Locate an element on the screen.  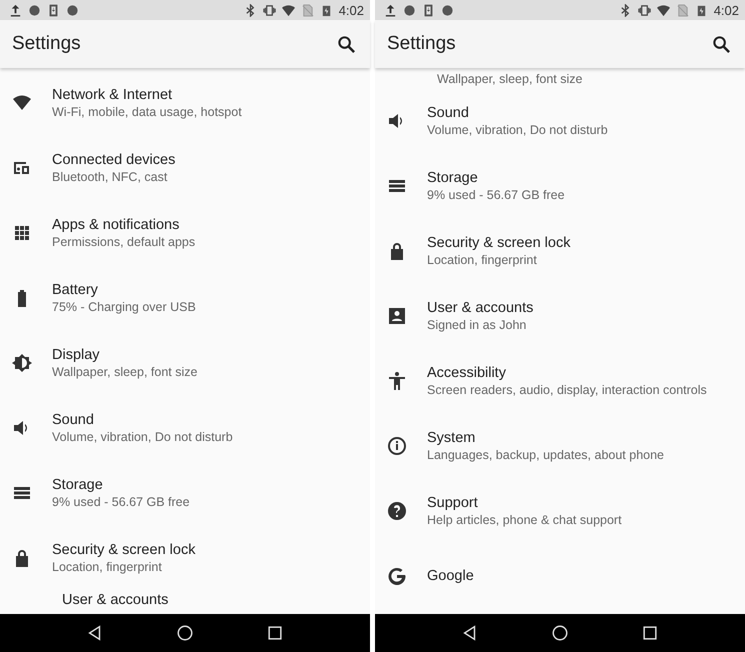
settings-item: System Languages, backup, updates, about phone is located at coordinates (560, 445).